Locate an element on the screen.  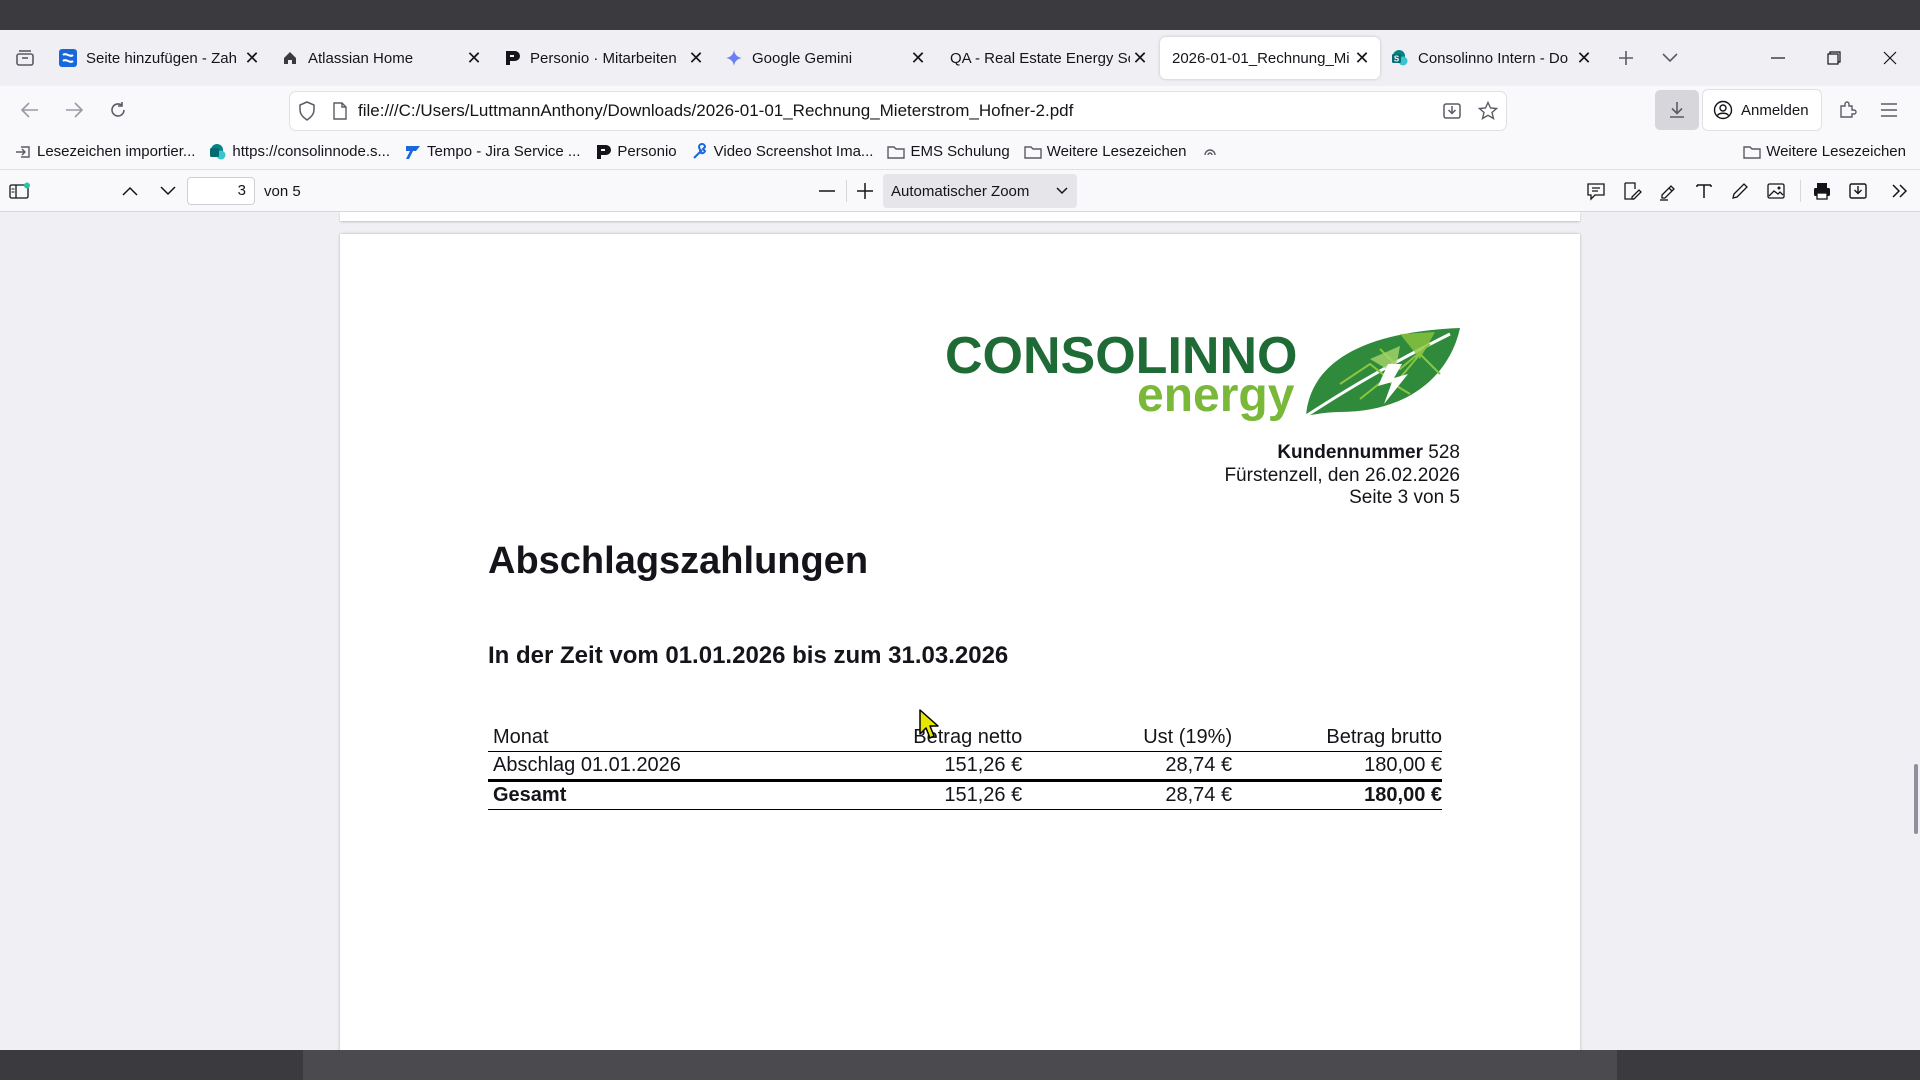
page-number-input: 3 is located at coordinates (221, 191).